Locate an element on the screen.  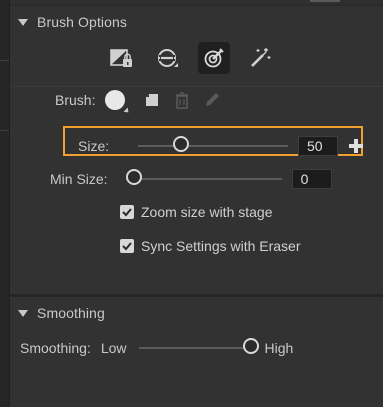
smoothing-row: Smoothing: Low High is located at coordinates (156, 348).